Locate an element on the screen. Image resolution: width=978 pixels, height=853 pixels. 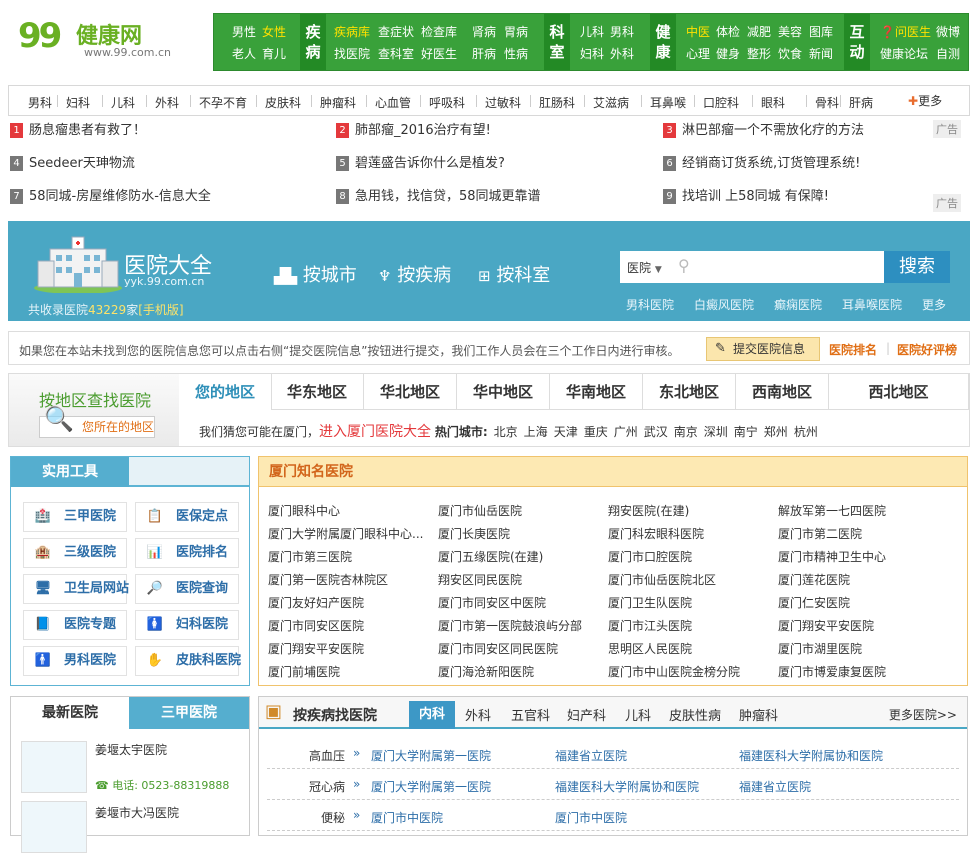
region-tab: 西北地区 is located at coordinates (899, 392).